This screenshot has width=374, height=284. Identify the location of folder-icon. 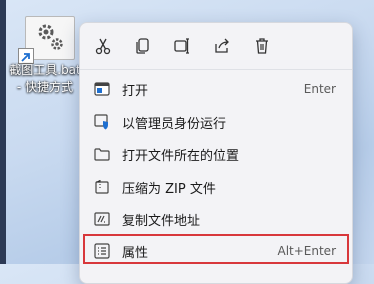
(102, 154).